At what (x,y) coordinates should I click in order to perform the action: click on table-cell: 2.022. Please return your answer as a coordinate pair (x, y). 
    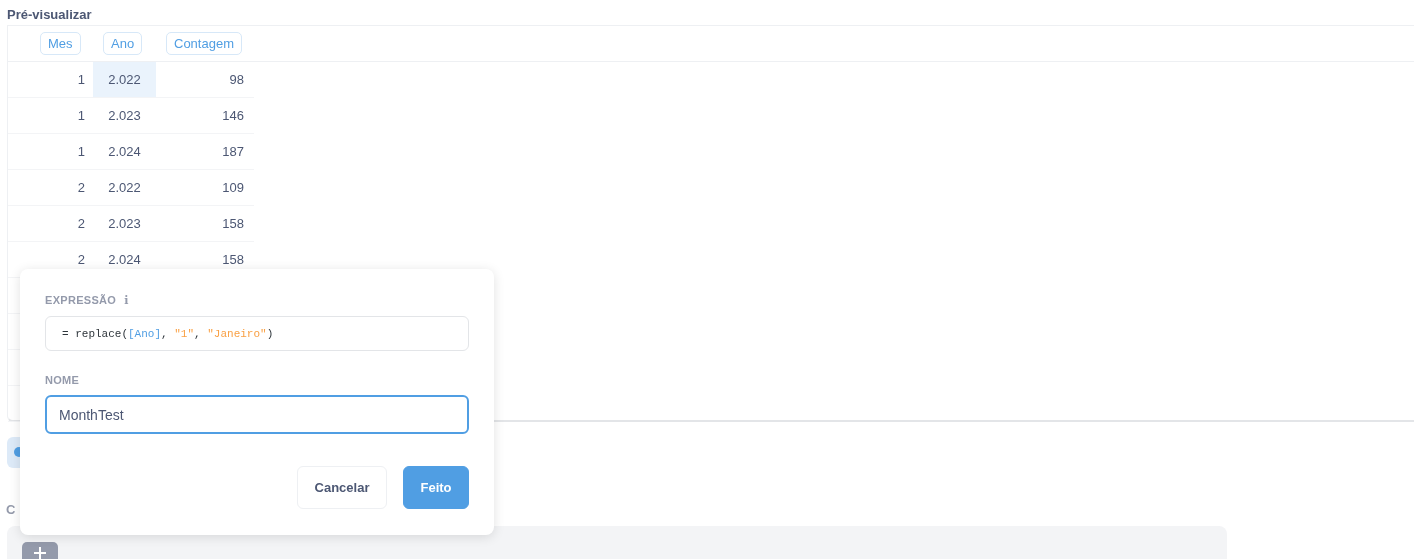
    Looking at the image, I should click on (124, 79).